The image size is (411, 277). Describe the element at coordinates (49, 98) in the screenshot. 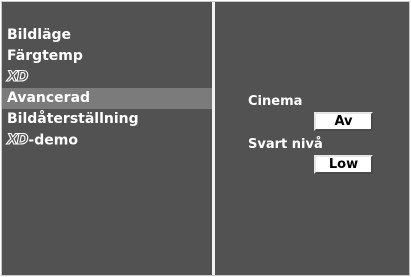

I see `menu-item-label: Avancerad` at that location.